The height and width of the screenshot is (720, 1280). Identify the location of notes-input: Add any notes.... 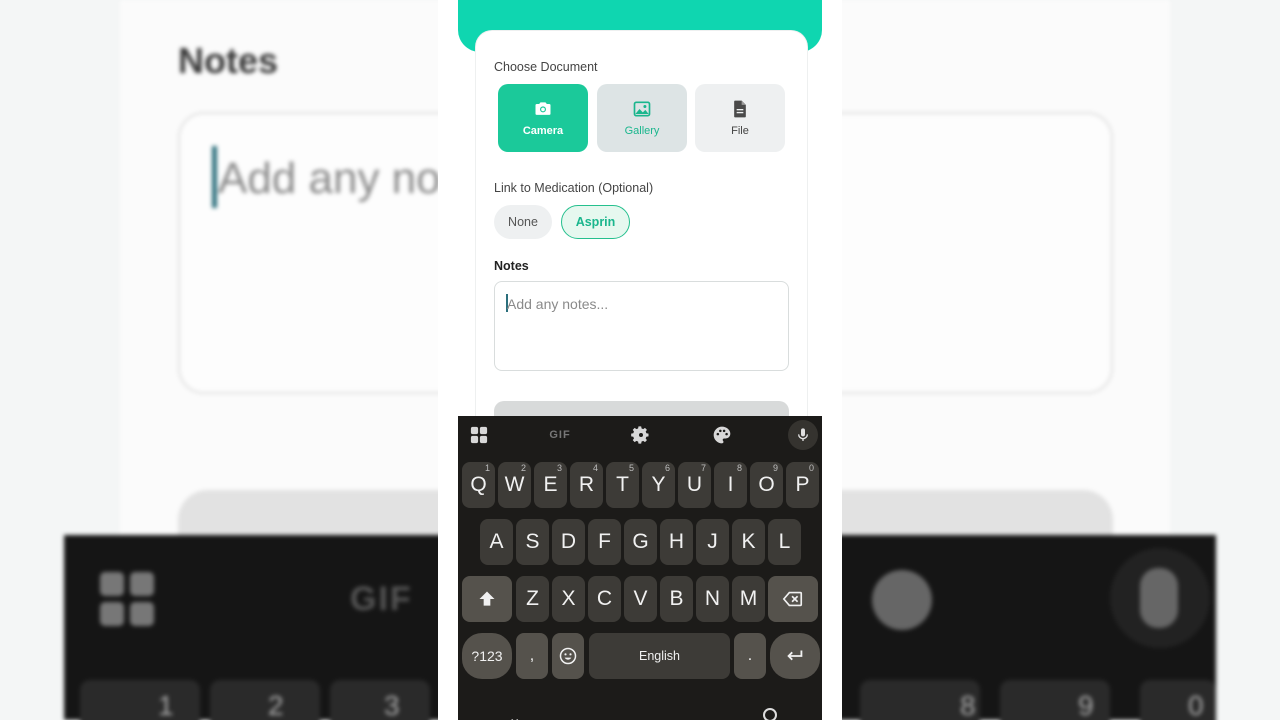
(641, 326).